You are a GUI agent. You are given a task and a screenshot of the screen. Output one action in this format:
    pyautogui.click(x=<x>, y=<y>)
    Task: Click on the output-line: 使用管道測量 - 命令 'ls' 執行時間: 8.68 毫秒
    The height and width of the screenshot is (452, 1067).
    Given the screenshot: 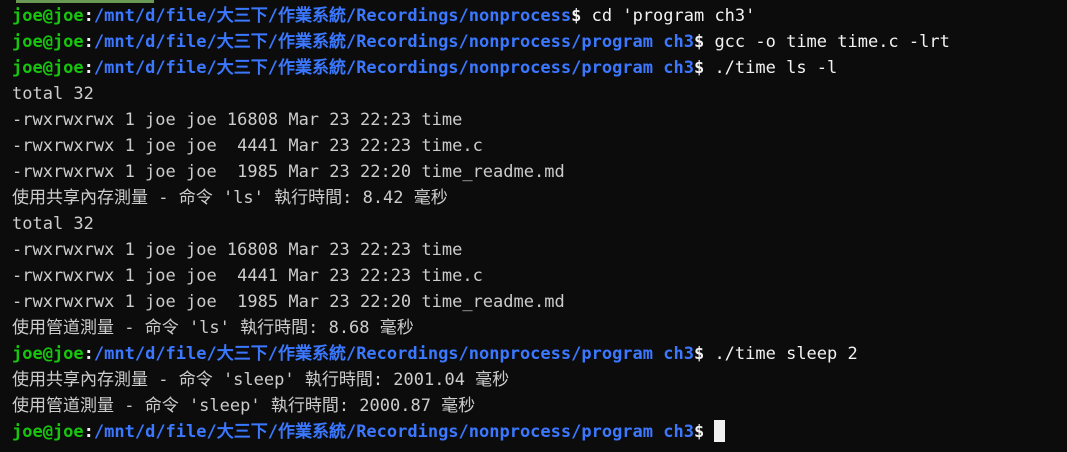 What is the action you would take?
    pyautogui.click(x=213, y=328)
    